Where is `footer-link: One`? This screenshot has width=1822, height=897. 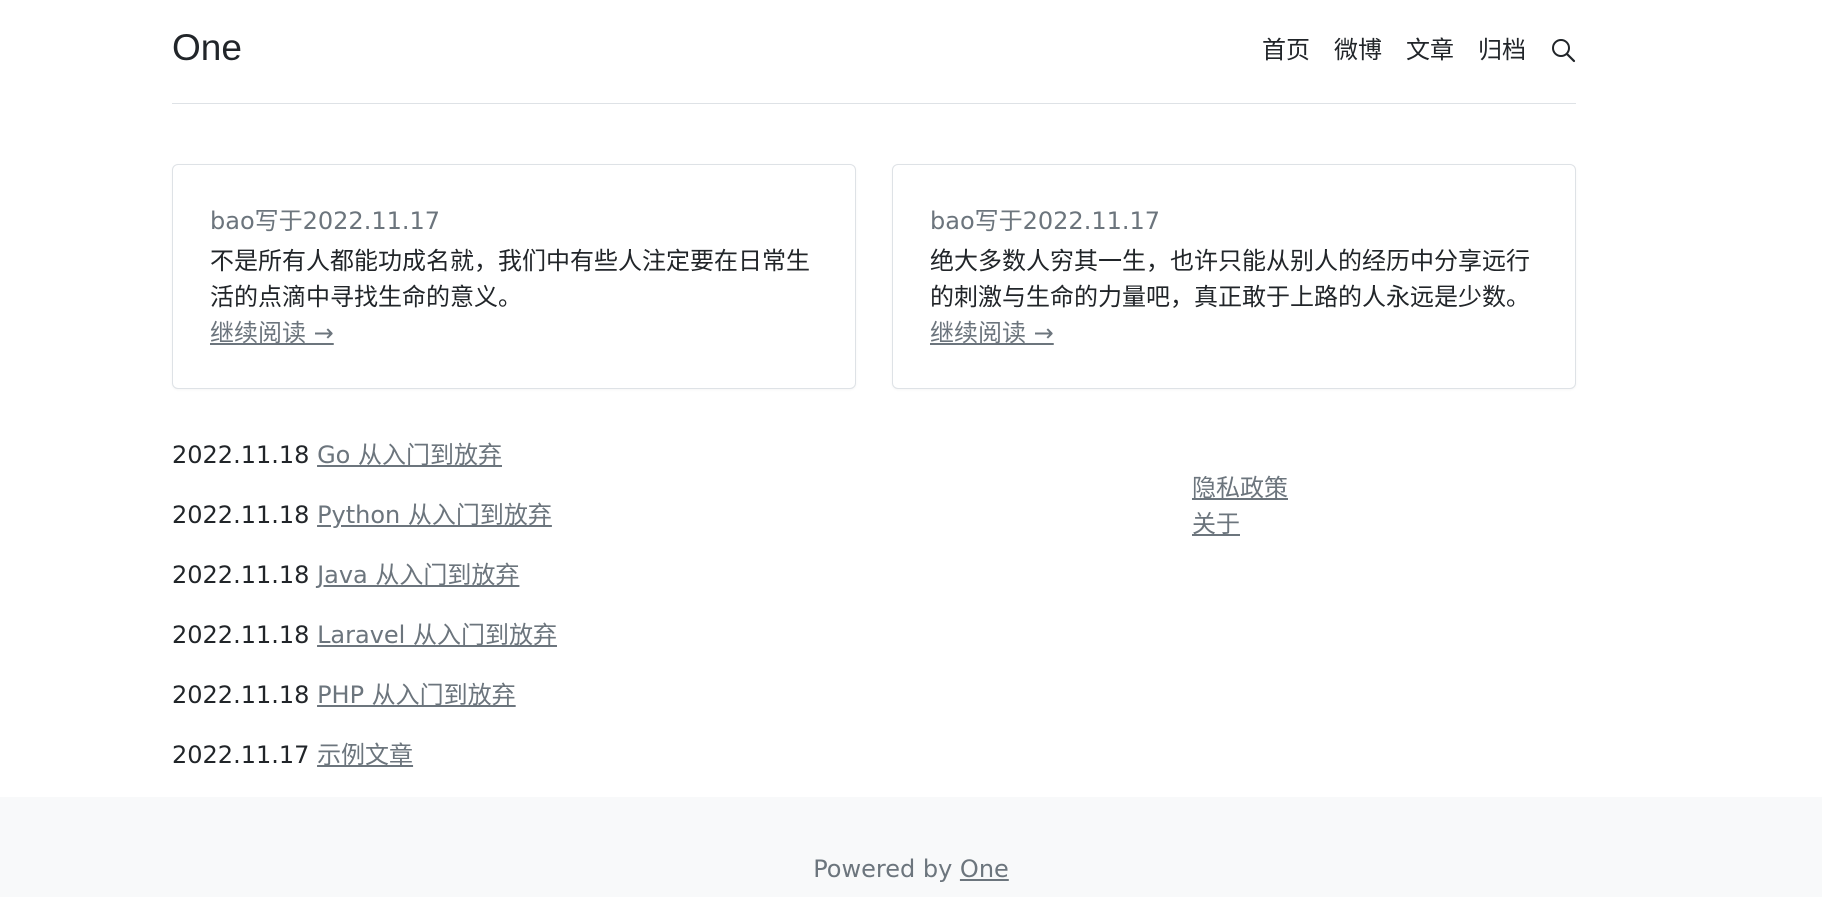 footer-link: One is located at coordinates (984, 869).